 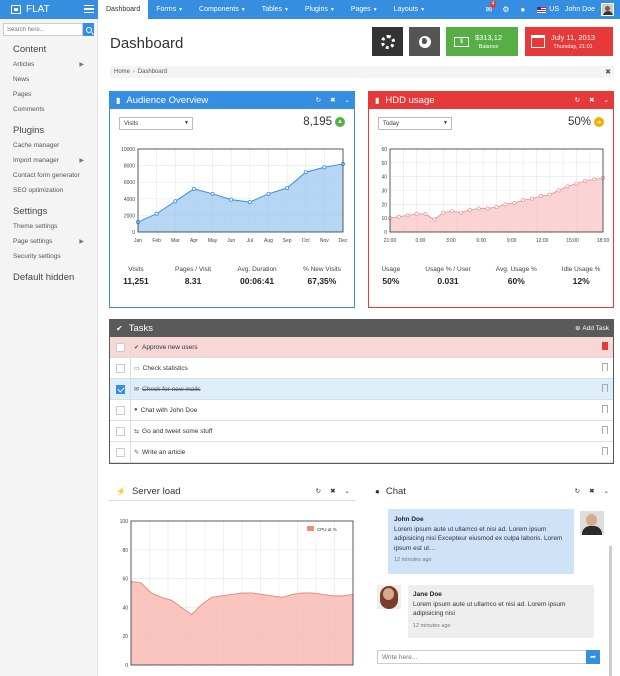 What do you see at coordinates (48, 277) in the screenshot?
I see `sidebar-section-title: Default hidden` at bounding box center [48, 277].